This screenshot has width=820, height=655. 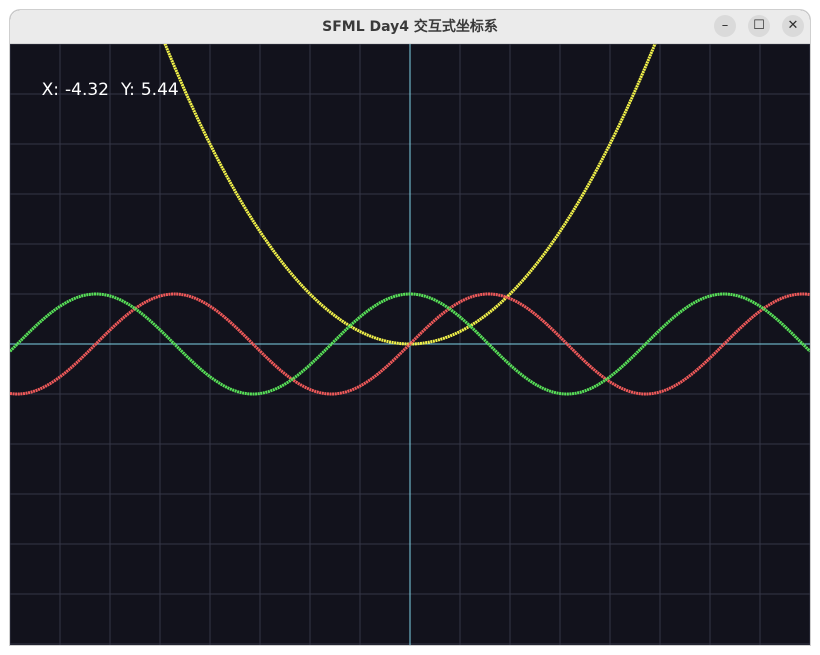 I want to click on close-icon: ✕, so click(x=793, y=25).